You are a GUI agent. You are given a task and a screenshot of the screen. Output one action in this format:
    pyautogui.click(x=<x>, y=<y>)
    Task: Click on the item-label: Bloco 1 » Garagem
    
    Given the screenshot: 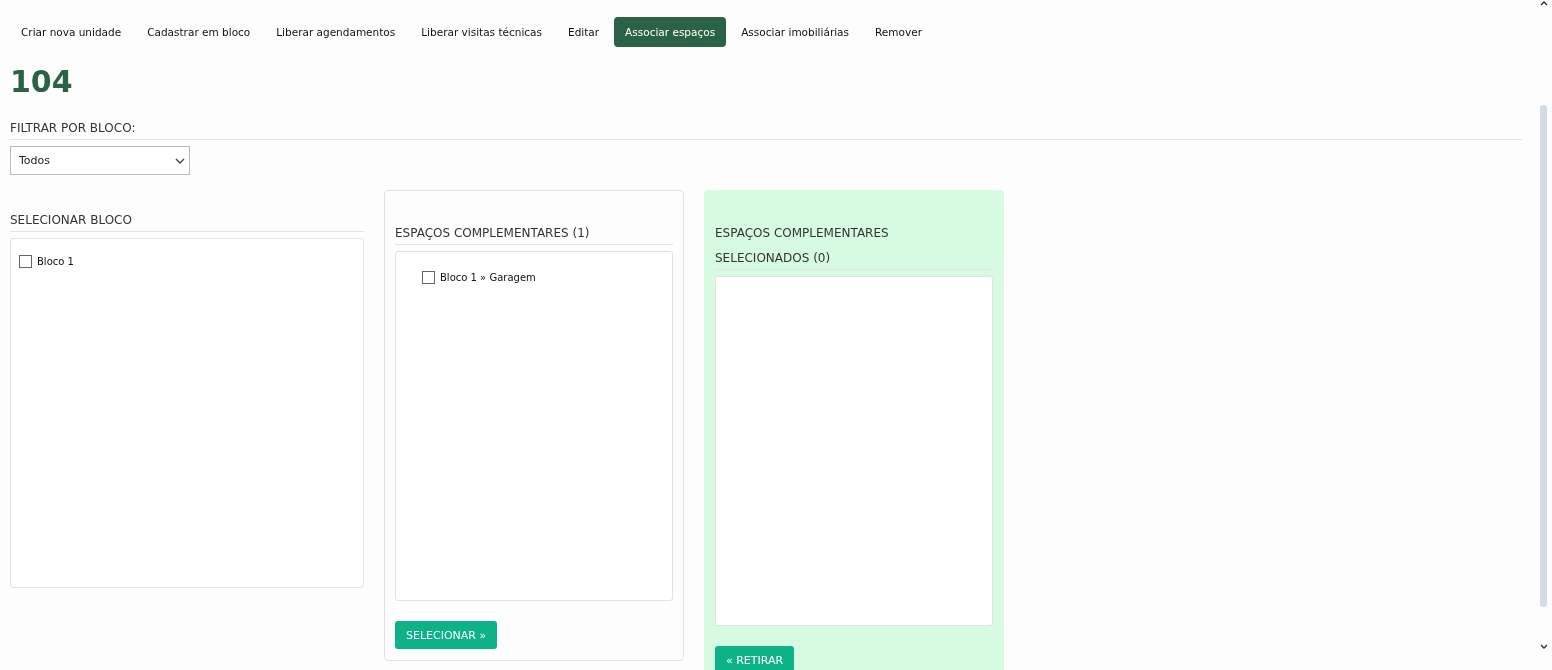 What is the action you would take?
    pyautogui.click(x=488, y=277)
    